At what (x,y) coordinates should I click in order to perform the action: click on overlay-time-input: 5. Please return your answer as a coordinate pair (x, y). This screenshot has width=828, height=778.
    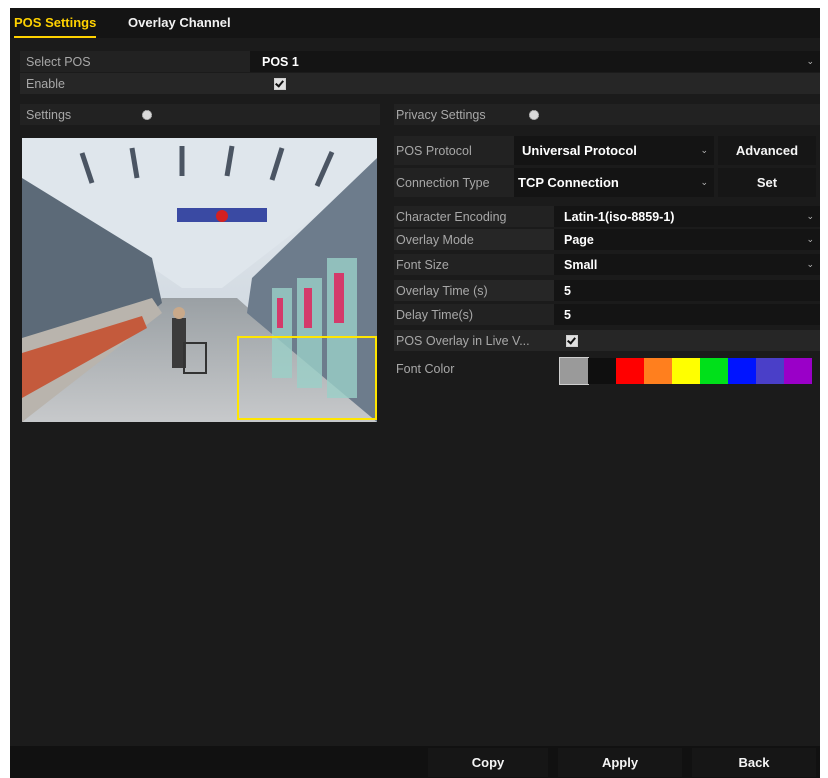
    Looking at the image, I should click on (687, 290).